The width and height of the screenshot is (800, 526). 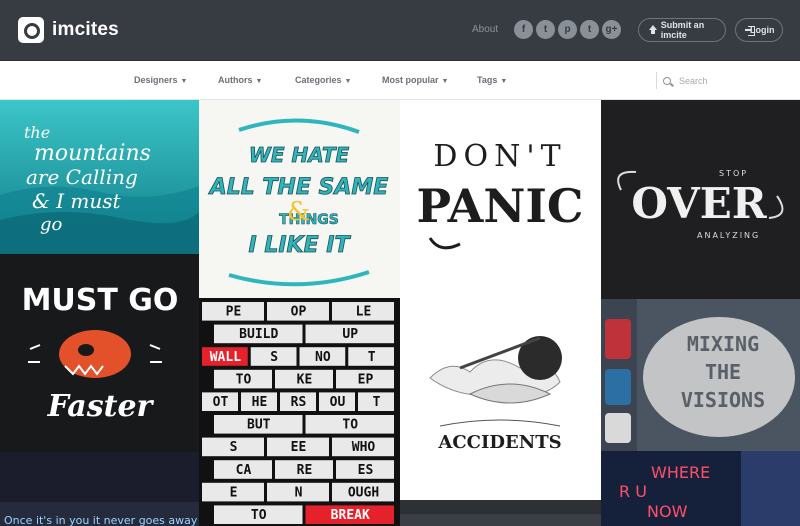 I want to click on brick-word: WALL, so click(x=225, y=357).